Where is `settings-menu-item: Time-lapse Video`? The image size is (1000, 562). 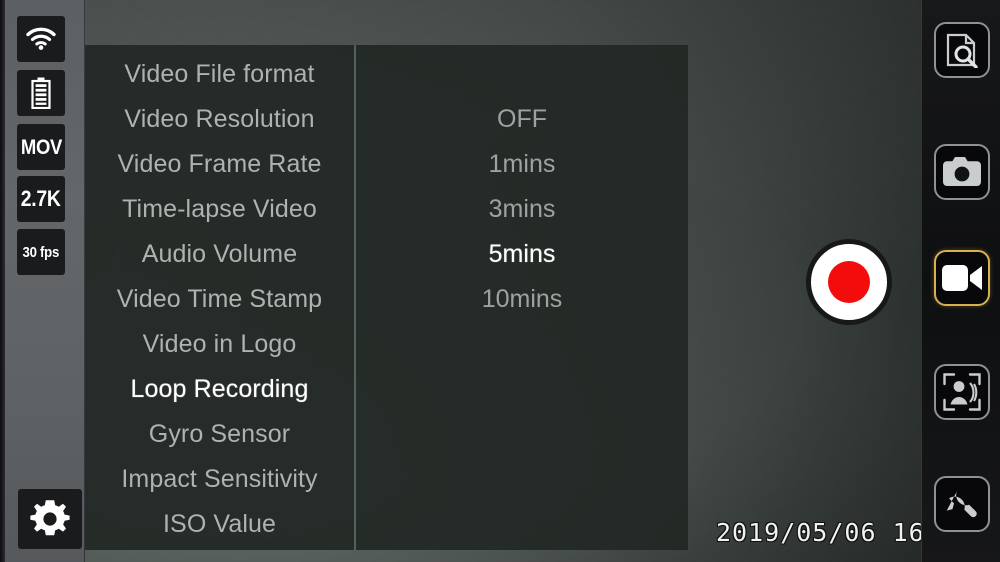
settings-menu-item: Time-lapse Video is located at coordinates (219, 209).